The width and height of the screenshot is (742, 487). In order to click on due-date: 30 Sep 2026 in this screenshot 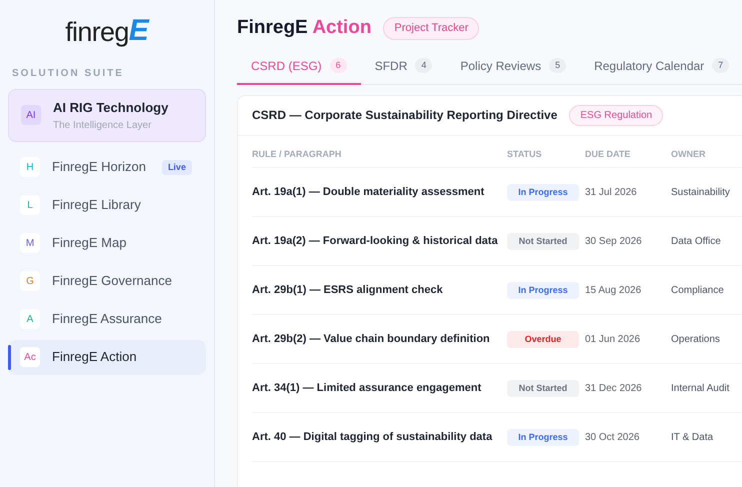, I will do `click(613, 241)`.